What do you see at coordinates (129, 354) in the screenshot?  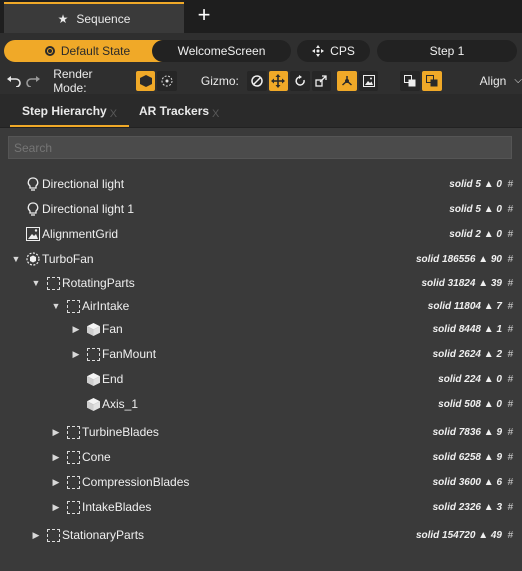 I see `tree-row-name: FanMount` at bounding box center [129, 354].